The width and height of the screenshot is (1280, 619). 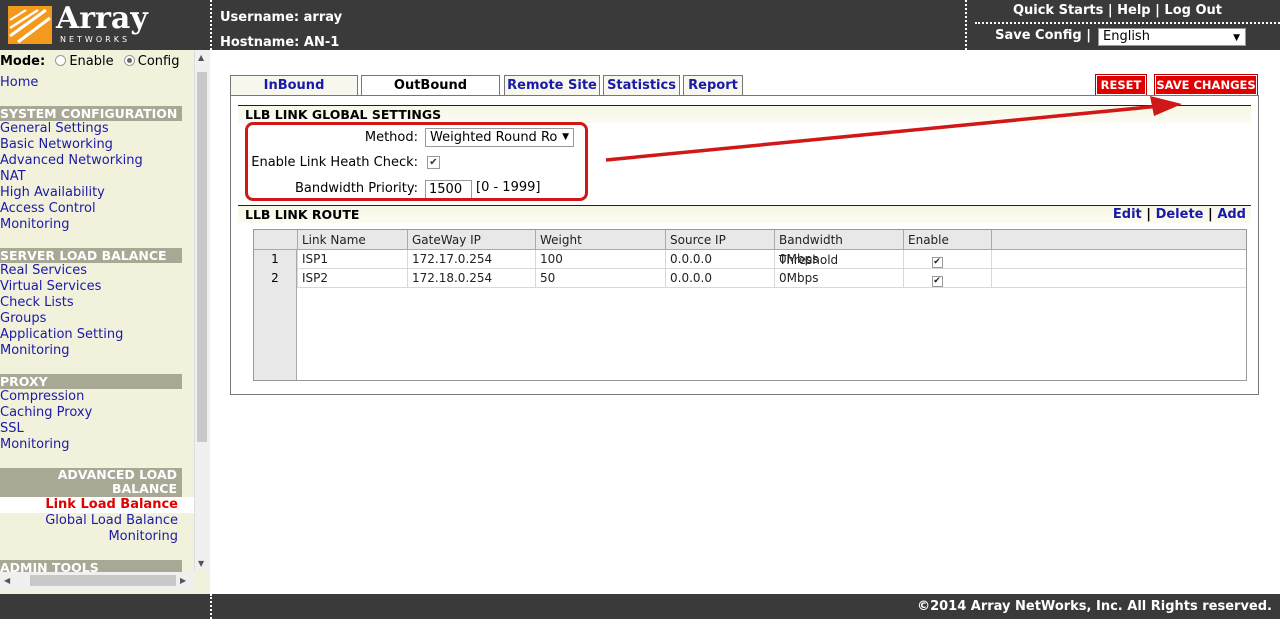 I want to click on header-divider-right, so click(x=966, y=25).